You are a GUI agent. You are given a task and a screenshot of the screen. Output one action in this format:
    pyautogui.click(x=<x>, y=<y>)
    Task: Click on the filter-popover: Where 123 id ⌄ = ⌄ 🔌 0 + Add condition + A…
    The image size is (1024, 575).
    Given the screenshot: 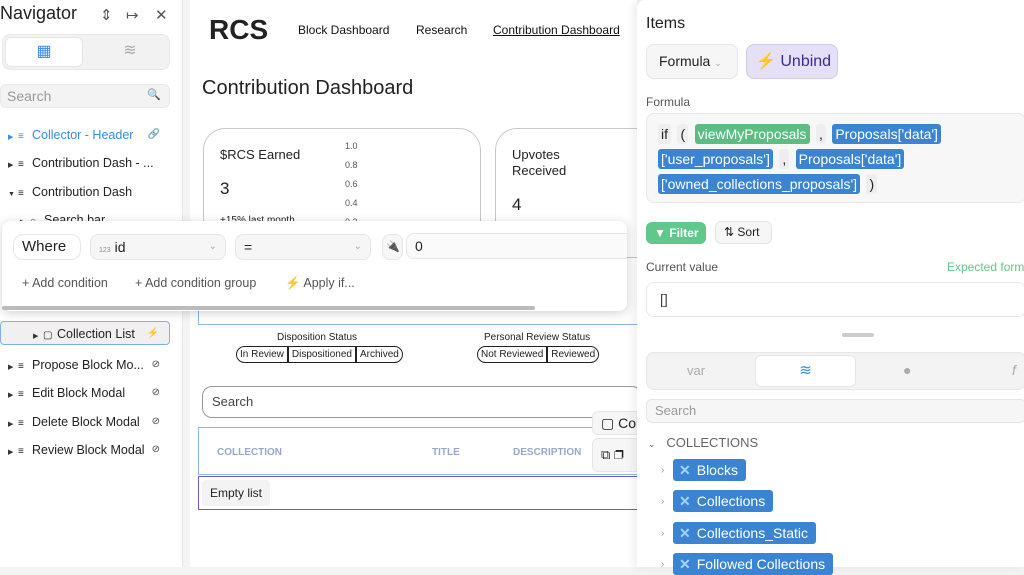 What is the action you would take?
    pyautogui.click(x=314, y=266)
    